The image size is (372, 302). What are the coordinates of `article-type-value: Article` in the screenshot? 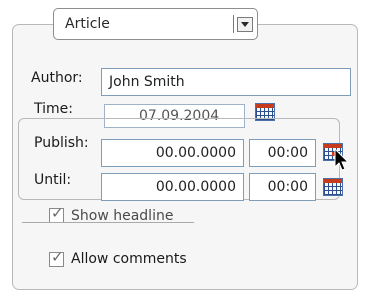 It's located at (87, 24).